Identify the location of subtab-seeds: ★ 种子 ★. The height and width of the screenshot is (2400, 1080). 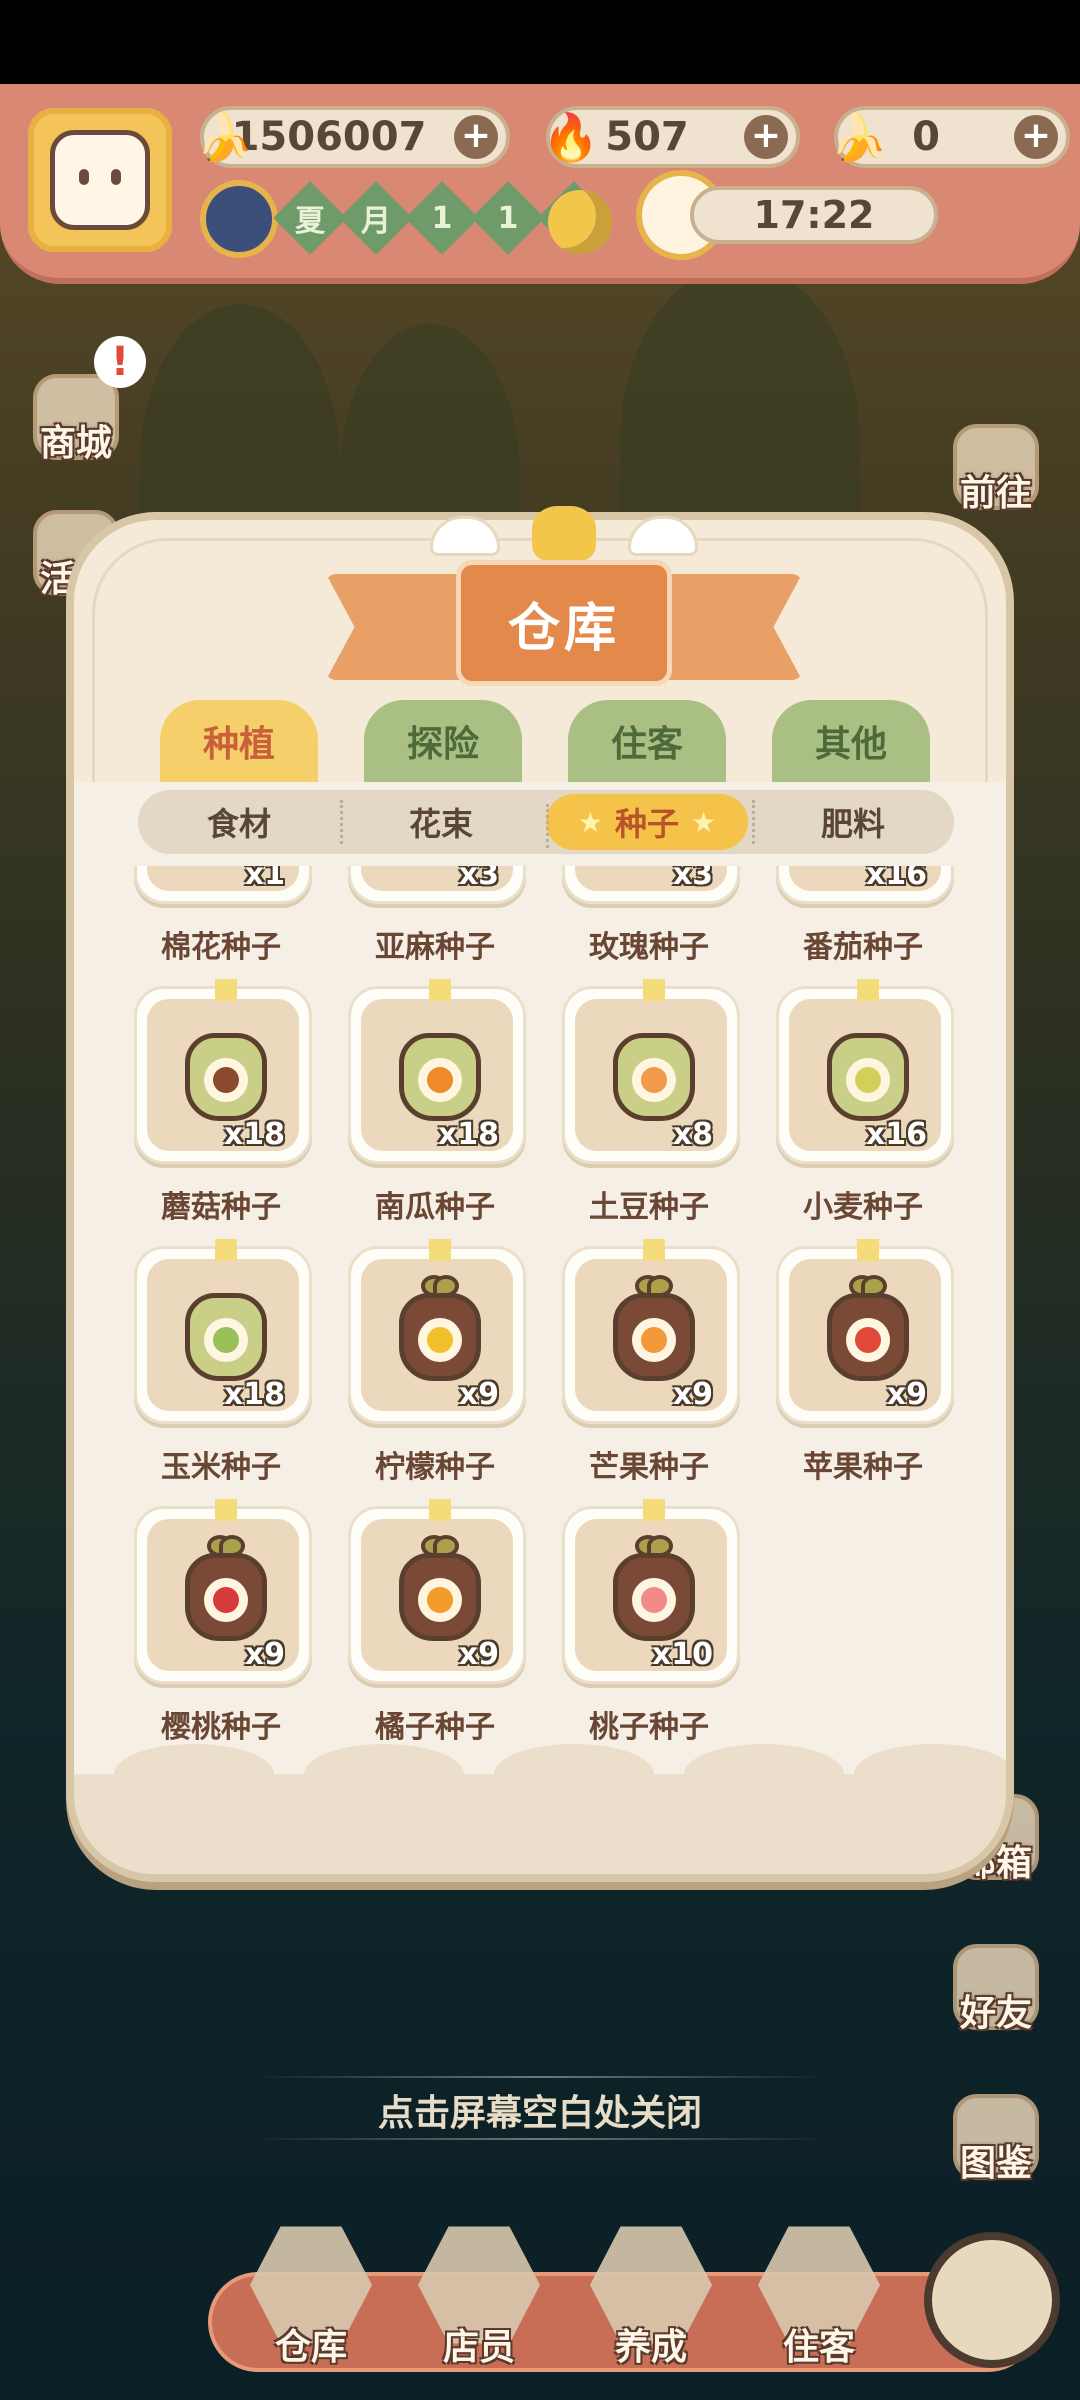
(647, 822).